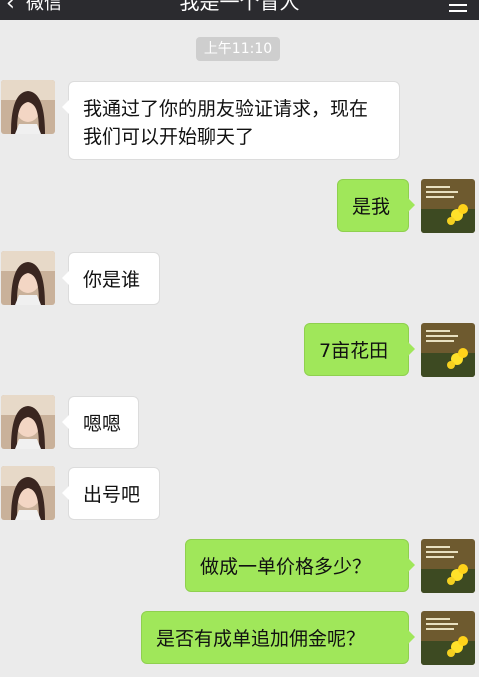  Describe the element at coordinates (100, 422) in the screenshot. I see `message-bubble-incoming: 嗯嗯` at that location.